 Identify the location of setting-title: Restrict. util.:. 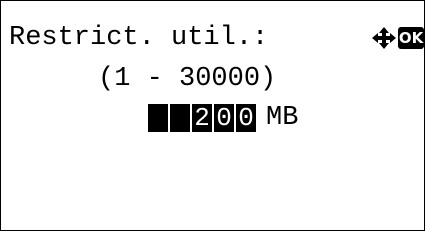
(139, 38).